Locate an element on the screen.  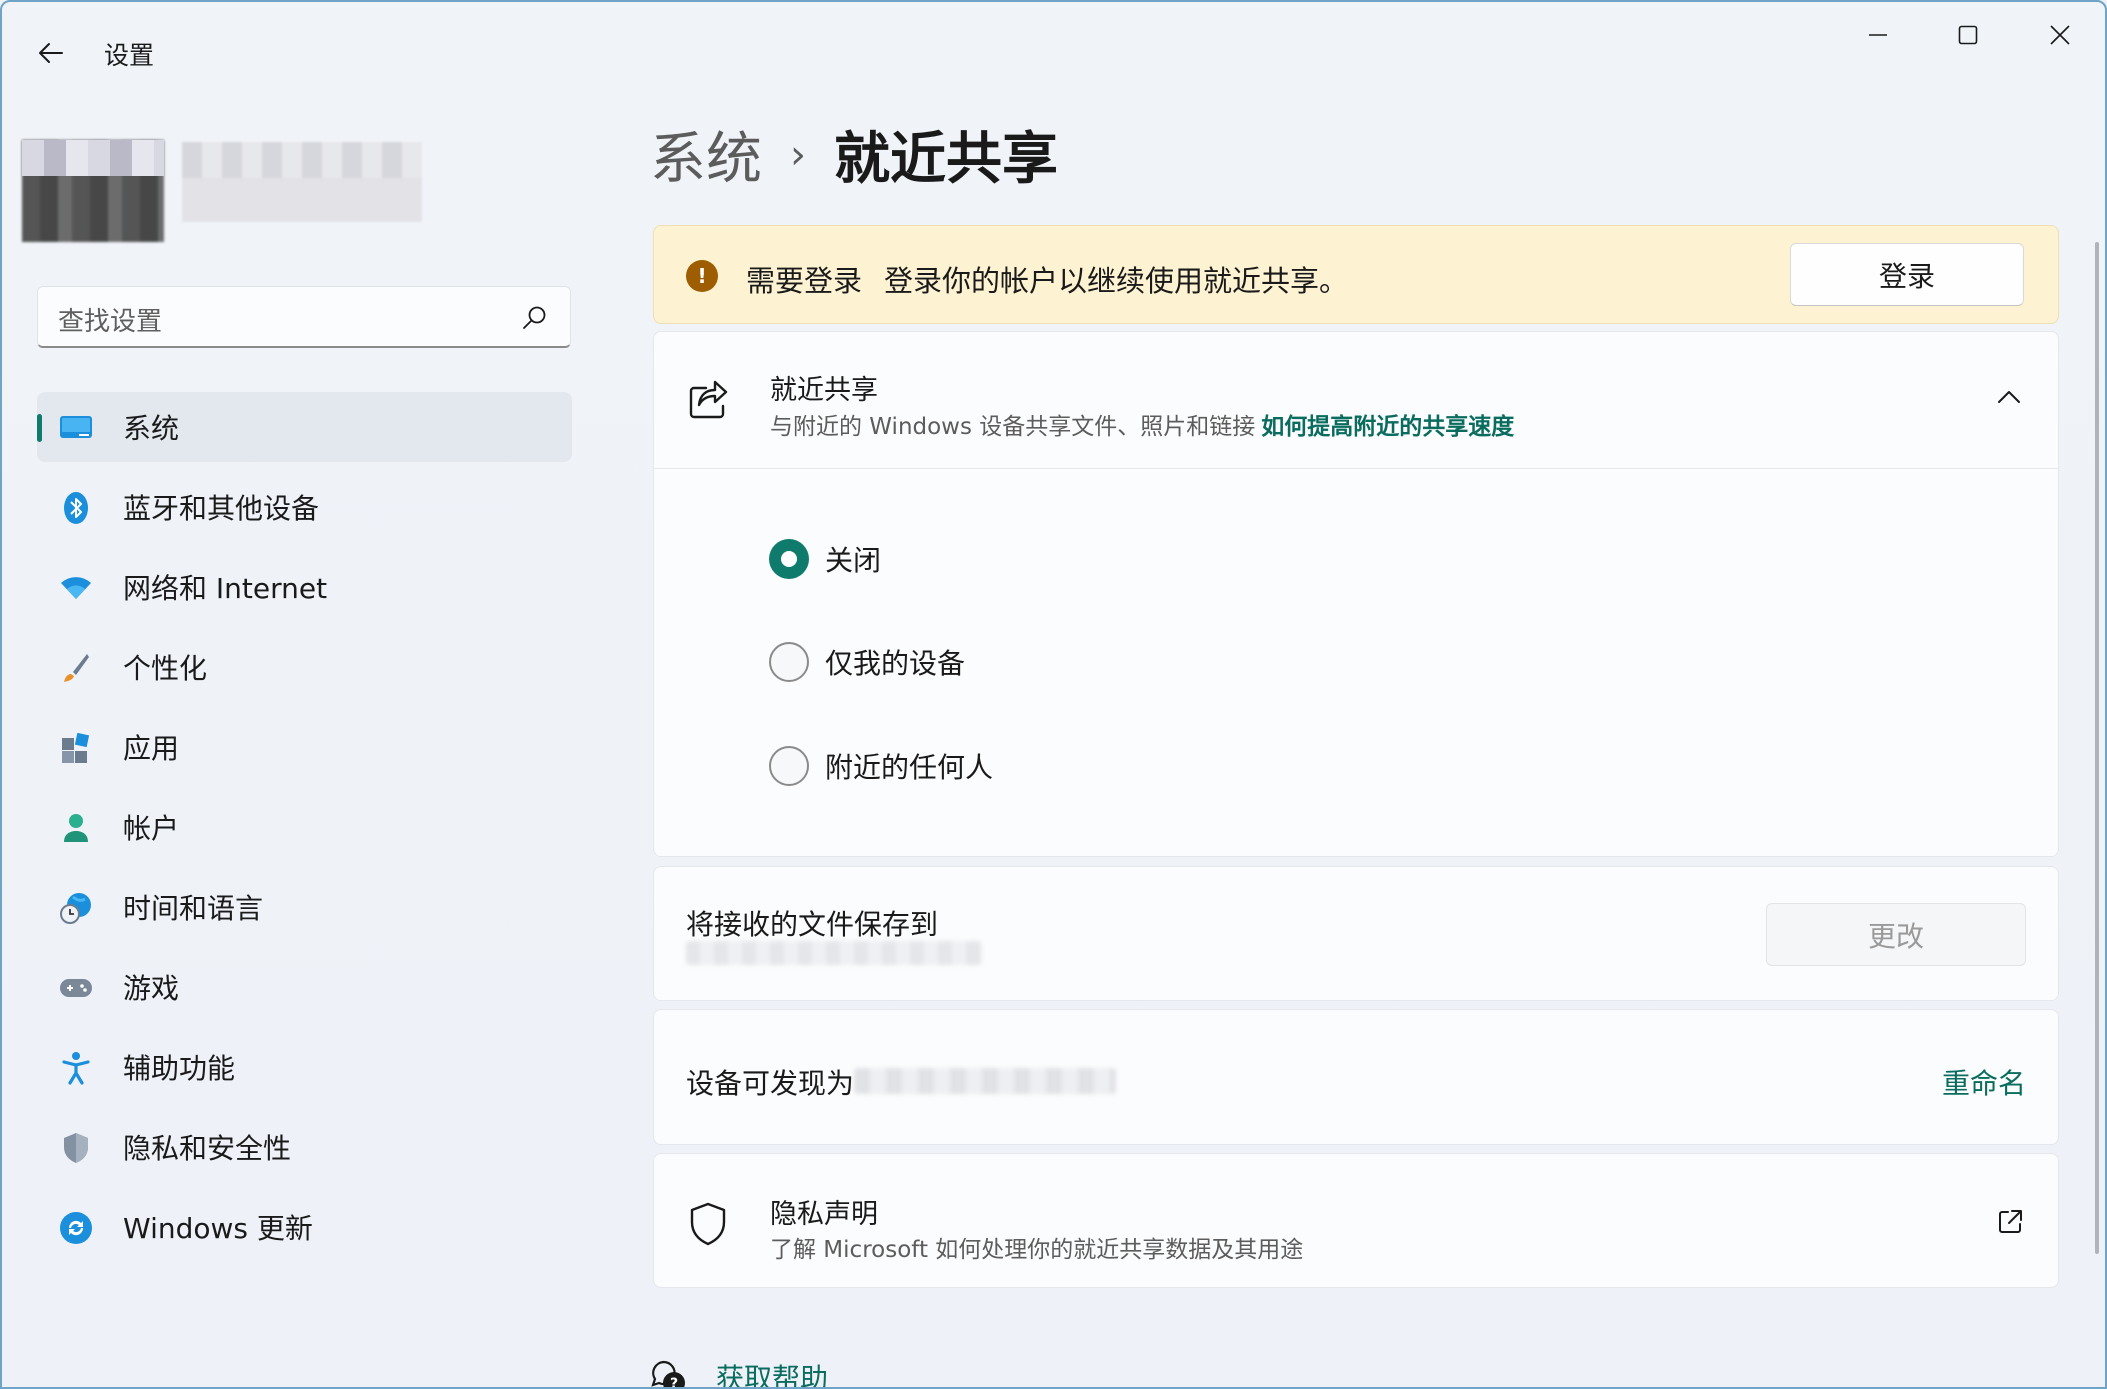
sidebar-item-windows-update: Windows 更新 is located at coordinates (304, 1227).